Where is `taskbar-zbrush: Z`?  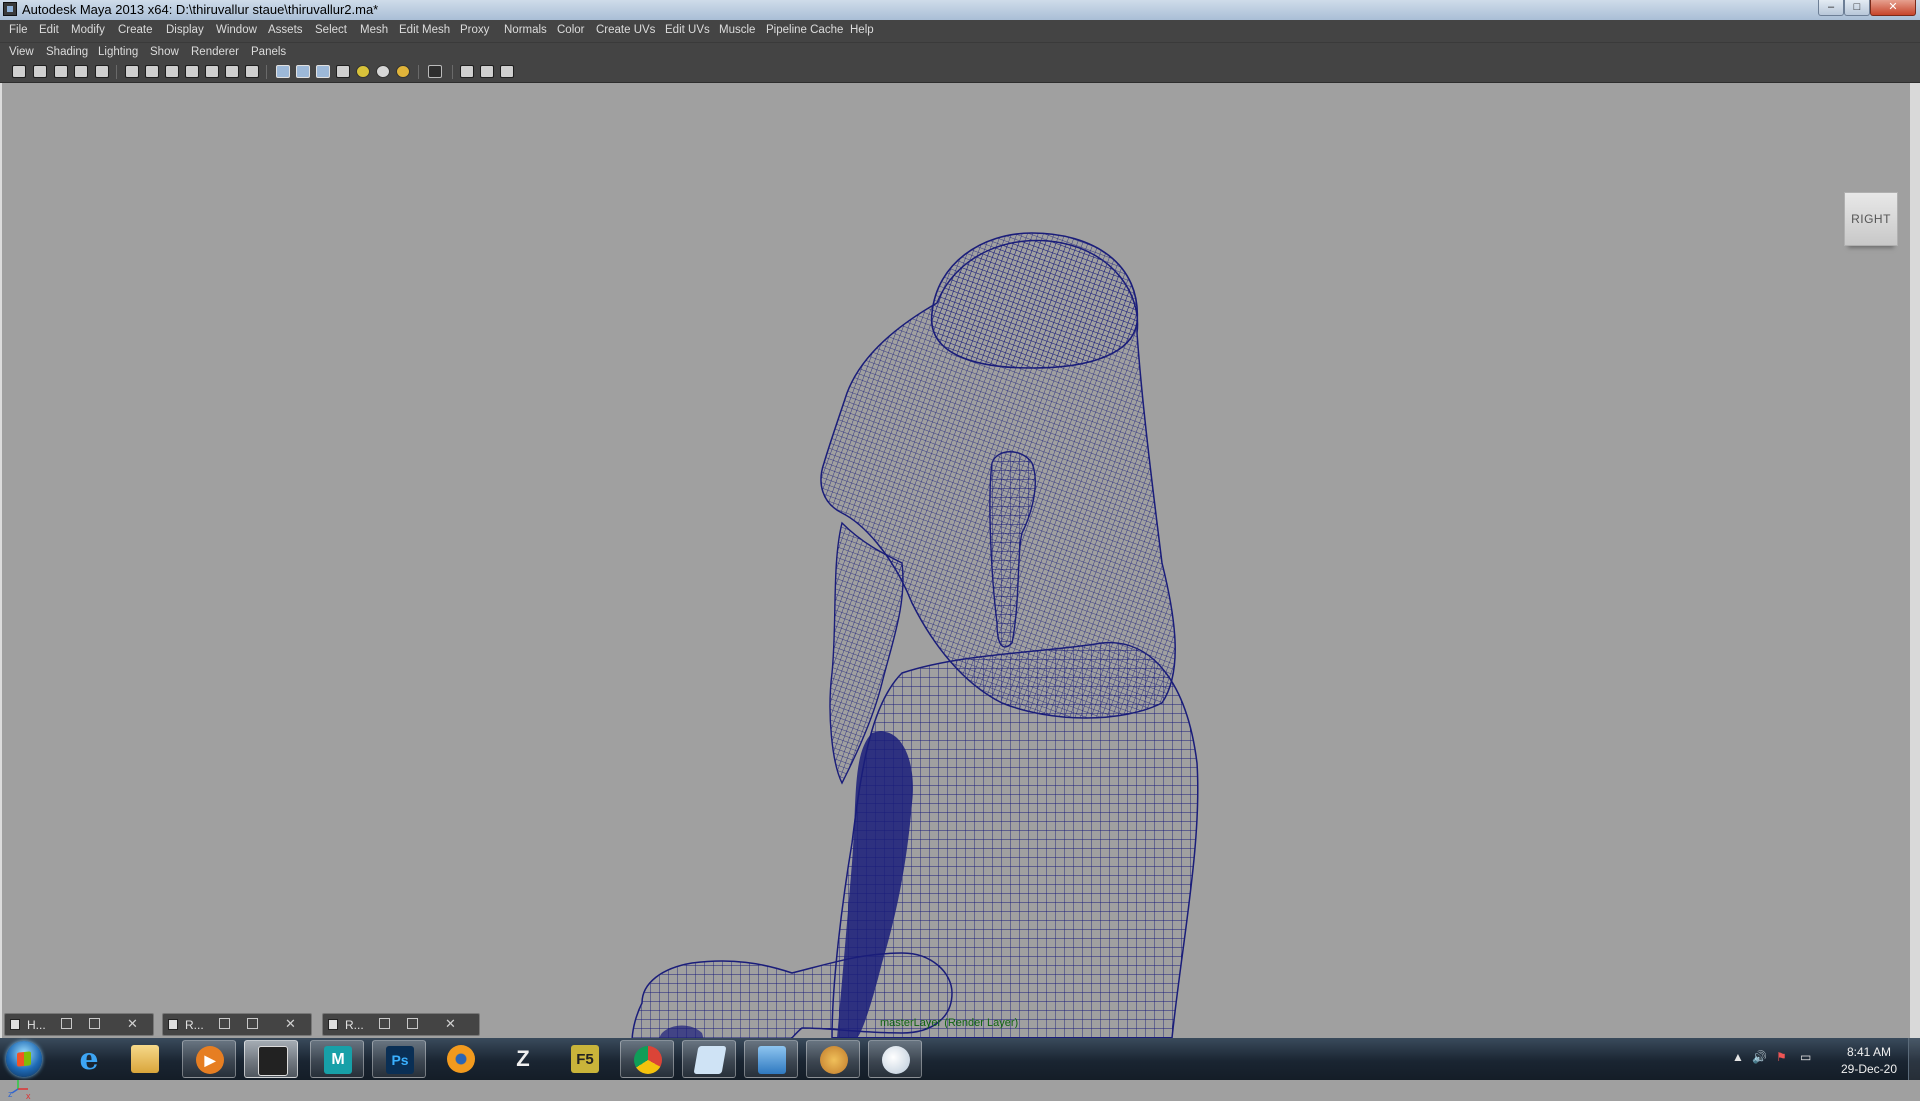
taskbar-zbrush: Z is located at coordinates (523, 1059).